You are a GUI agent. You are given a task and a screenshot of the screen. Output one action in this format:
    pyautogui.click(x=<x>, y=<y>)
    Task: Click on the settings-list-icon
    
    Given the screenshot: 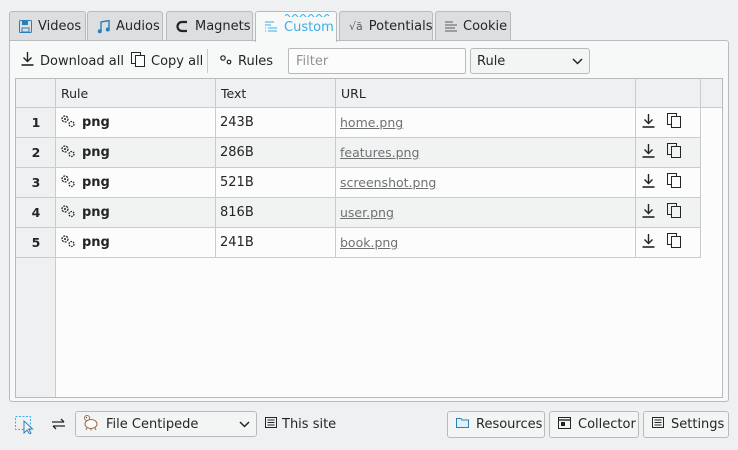 What is the action you would take?
    pyautogui.click(x=658, y=424)
    